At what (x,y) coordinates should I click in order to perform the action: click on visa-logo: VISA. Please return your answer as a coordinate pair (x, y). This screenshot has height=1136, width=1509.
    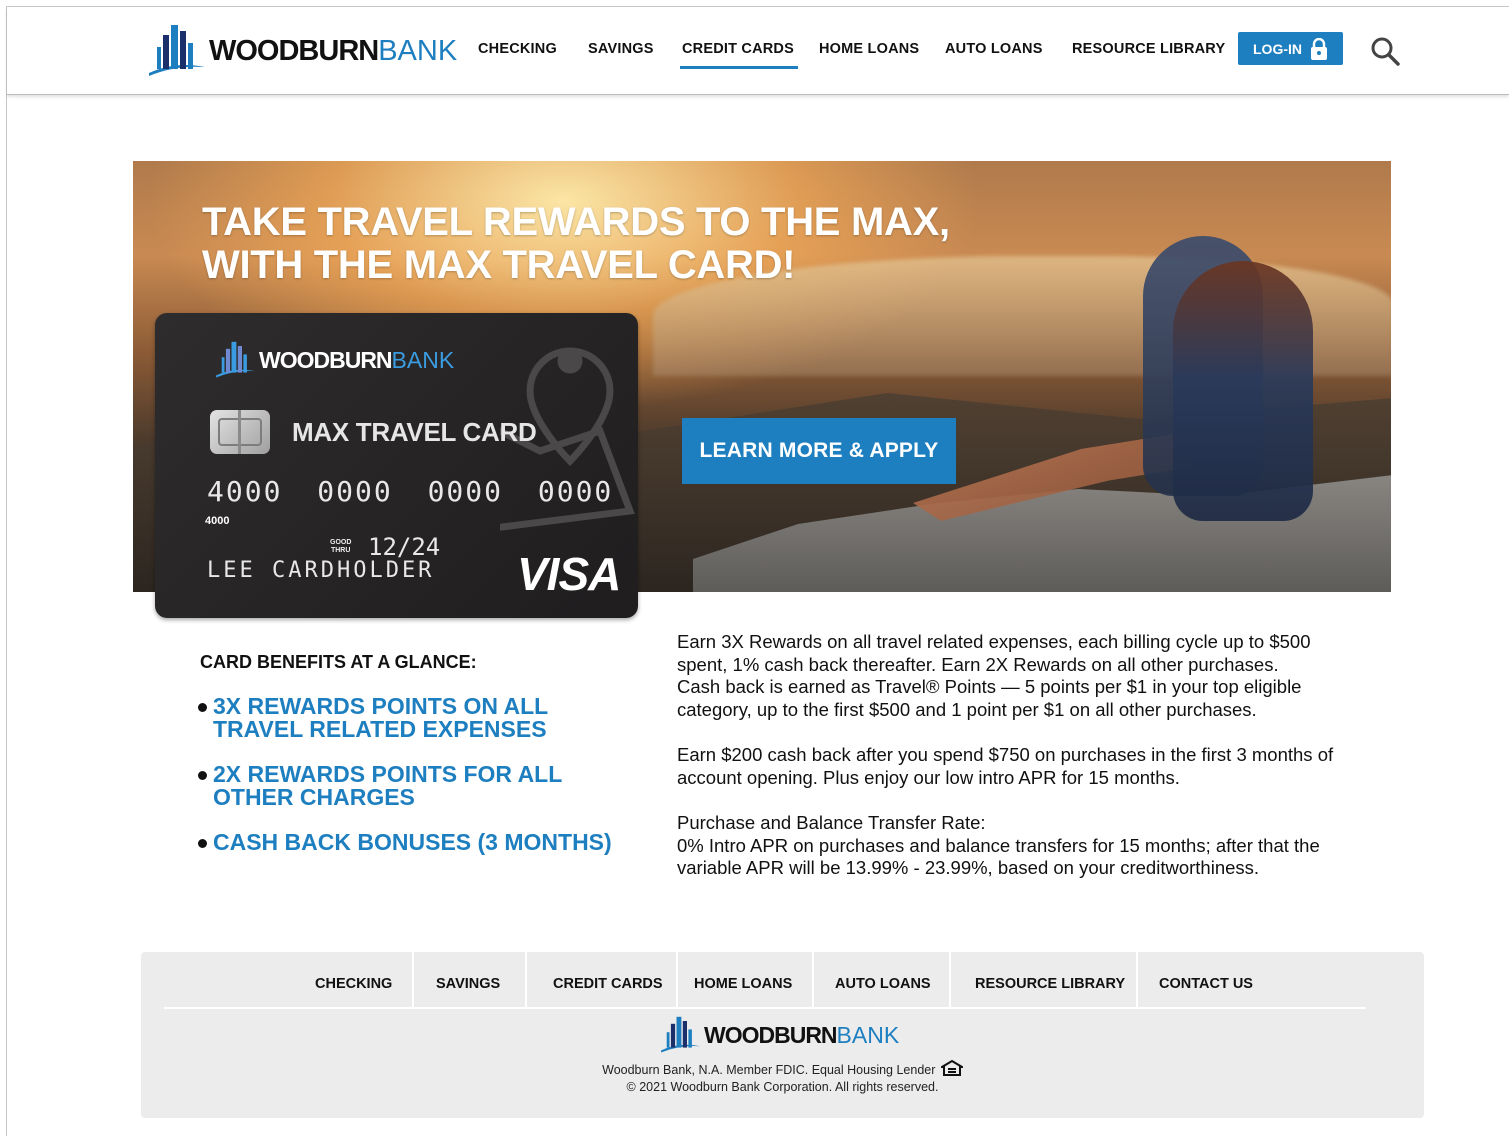
    Looking at the image, I should click on (569, 574).